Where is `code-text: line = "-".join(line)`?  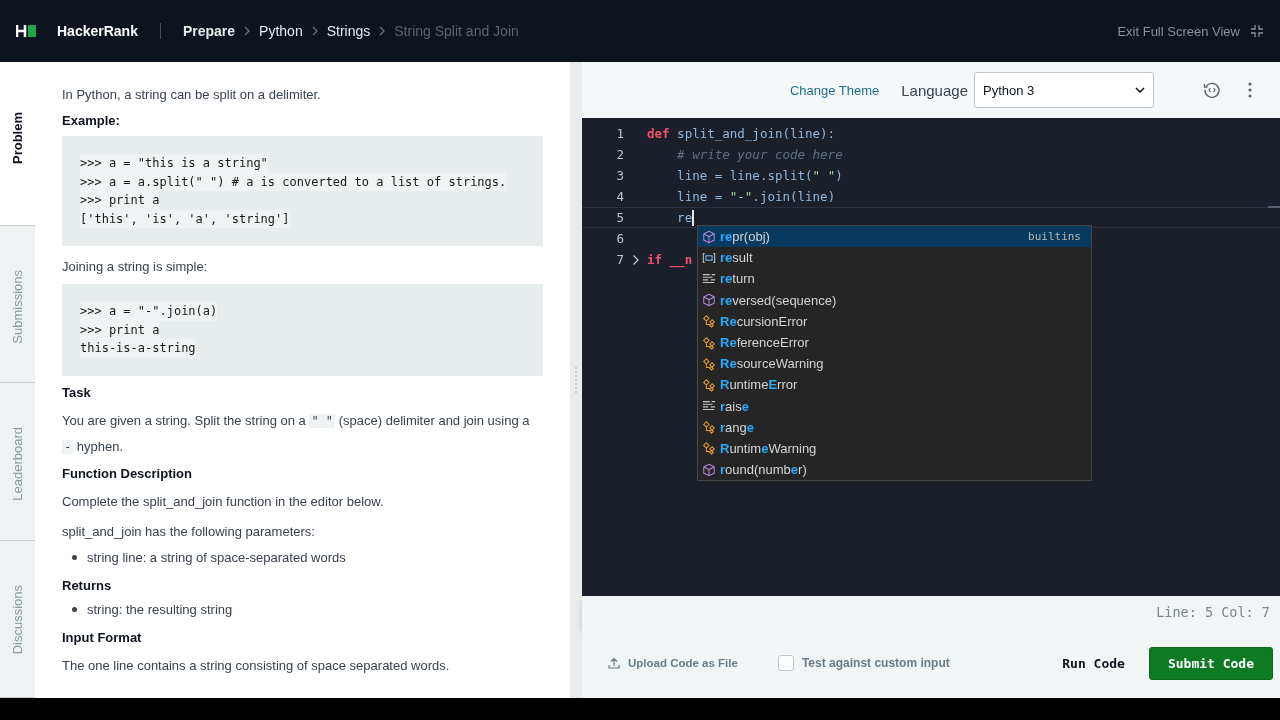 code-text: line = "-".join(line) is located at coordinates (756, 196).